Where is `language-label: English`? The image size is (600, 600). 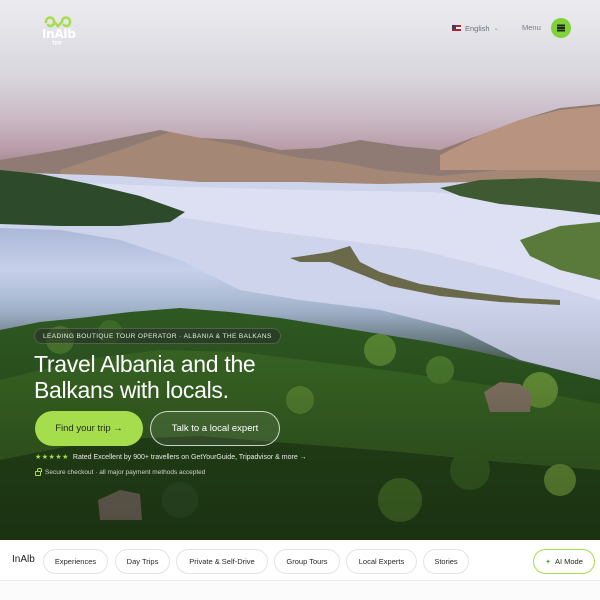 language-label: English is located at coordinates (477, 28).